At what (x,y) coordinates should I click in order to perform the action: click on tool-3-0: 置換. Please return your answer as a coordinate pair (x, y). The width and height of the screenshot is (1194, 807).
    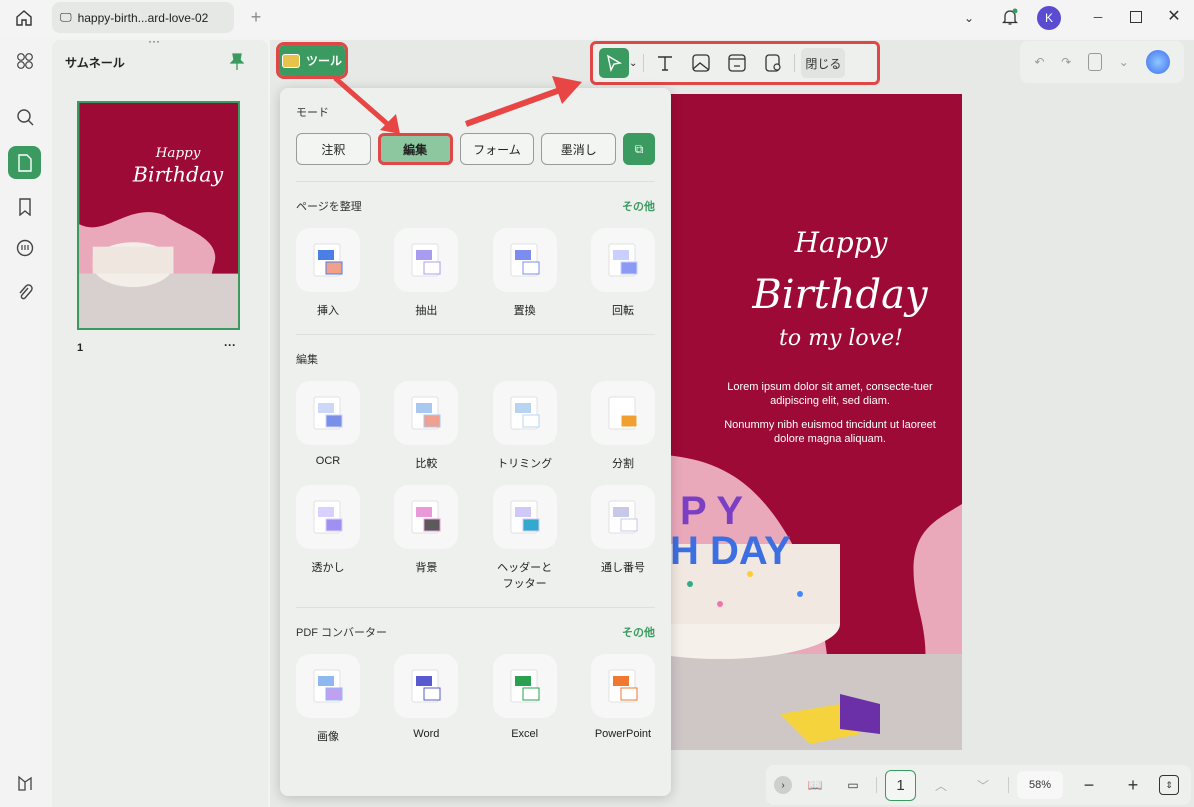
    Looking at the image, I should click on (524, 273).